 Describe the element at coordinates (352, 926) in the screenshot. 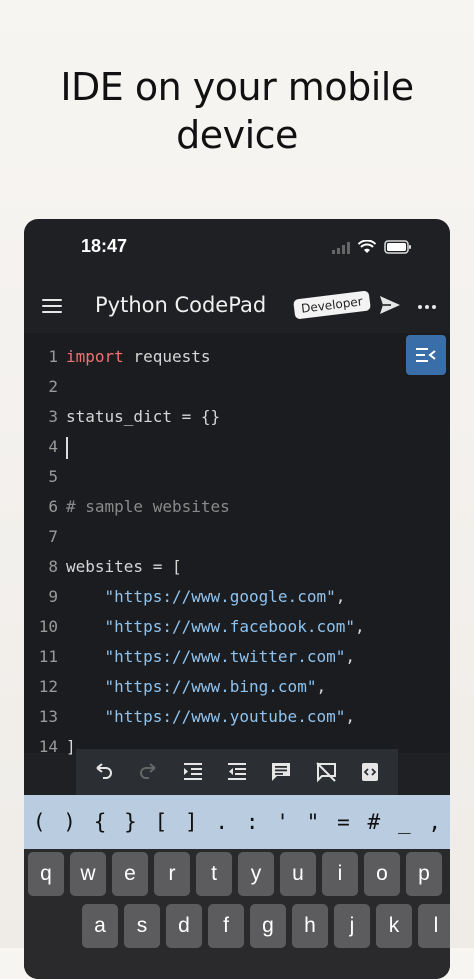

I see `key-j: j` at that location.